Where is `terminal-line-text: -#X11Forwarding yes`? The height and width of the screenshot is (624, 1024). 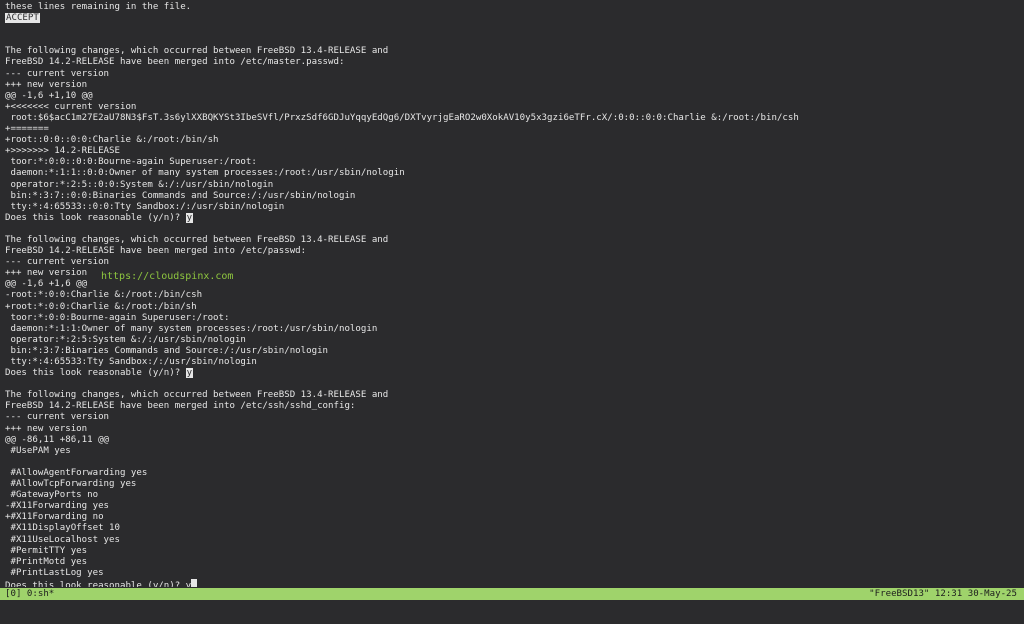 terminal-line-text: -#X11Forwarding yes is located at coordinates (57, 506).